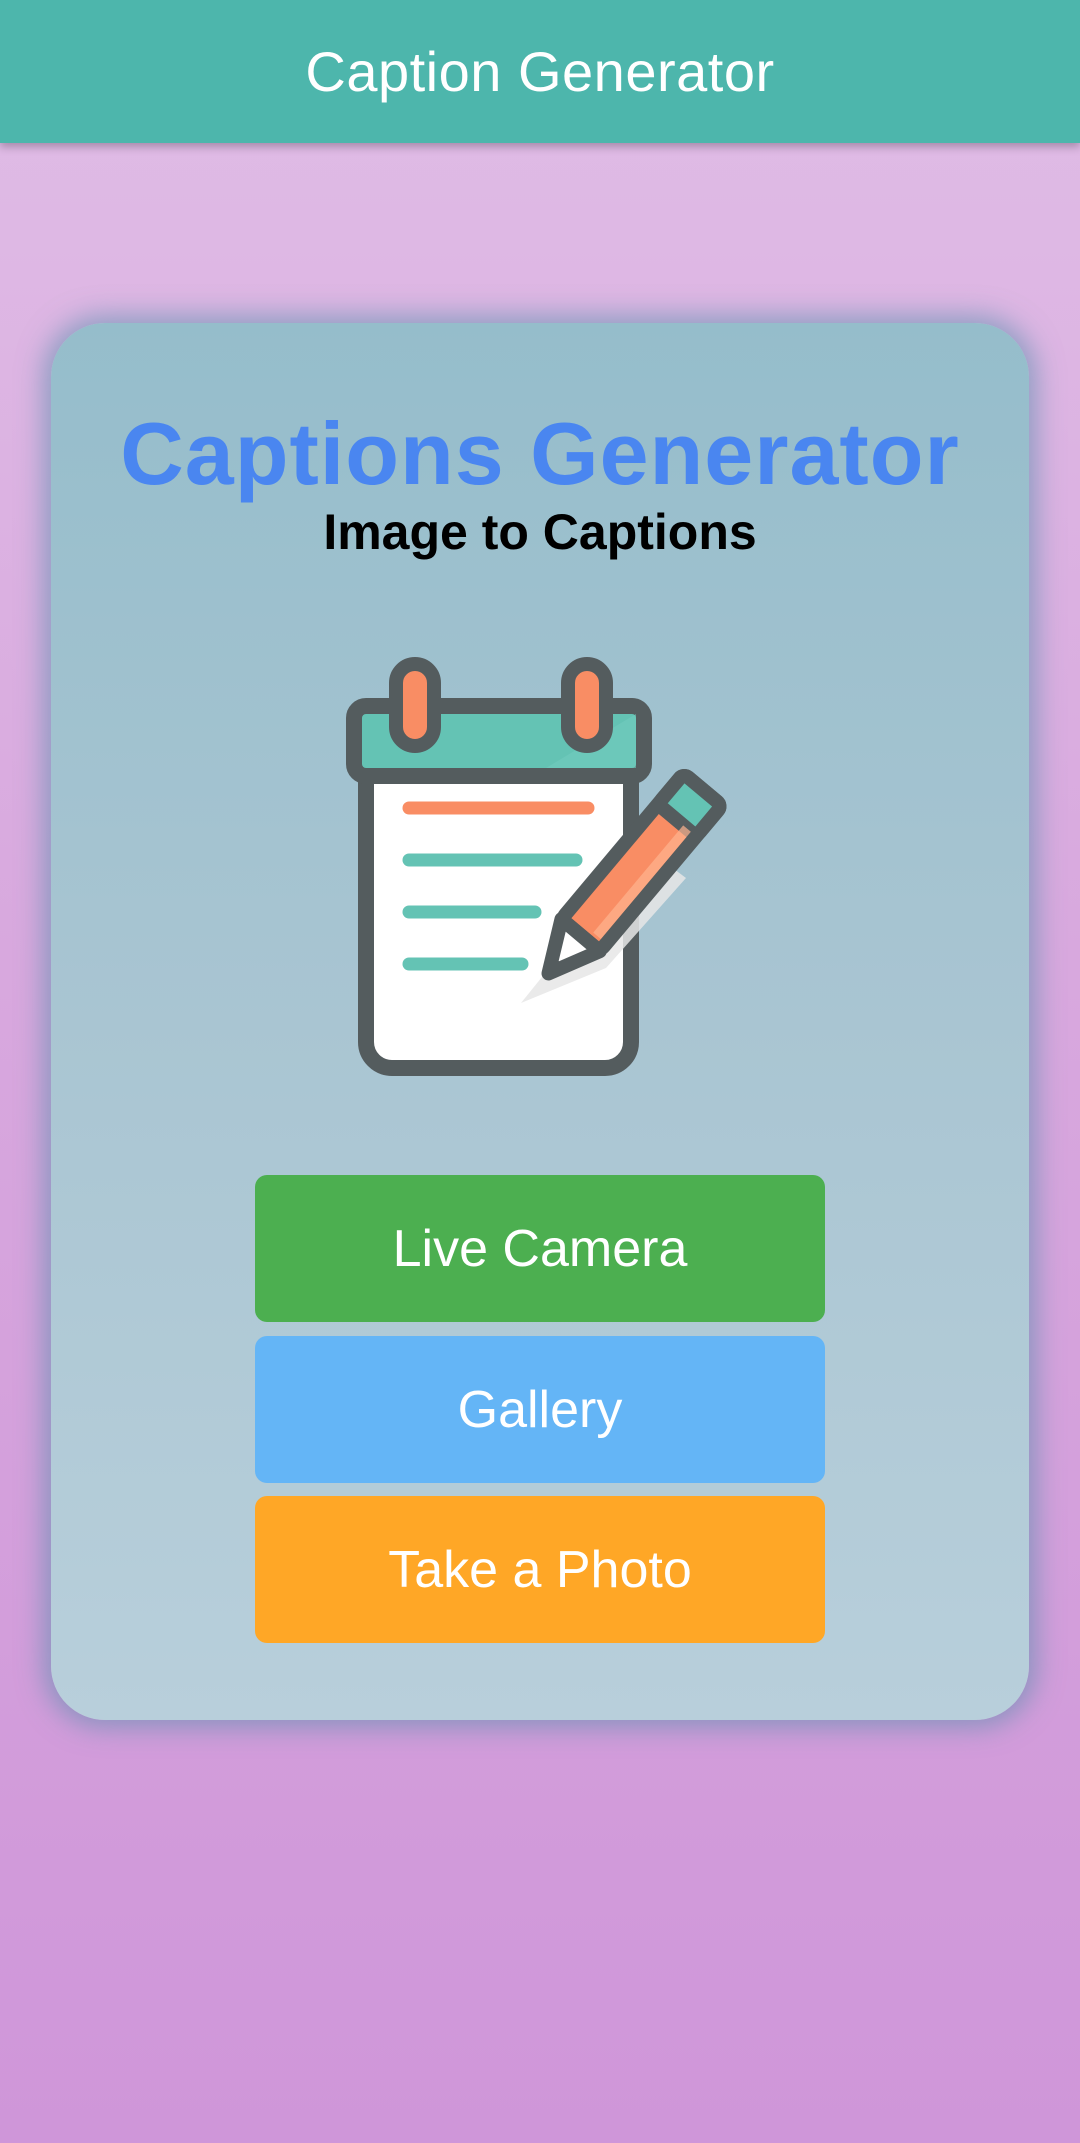  I want to click on app-bar: Caption Generator, so click(540, 71).